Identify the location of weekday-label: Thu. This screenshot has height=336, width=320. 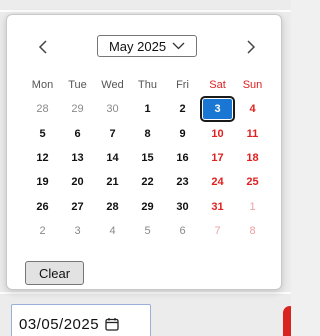
(147, 85).